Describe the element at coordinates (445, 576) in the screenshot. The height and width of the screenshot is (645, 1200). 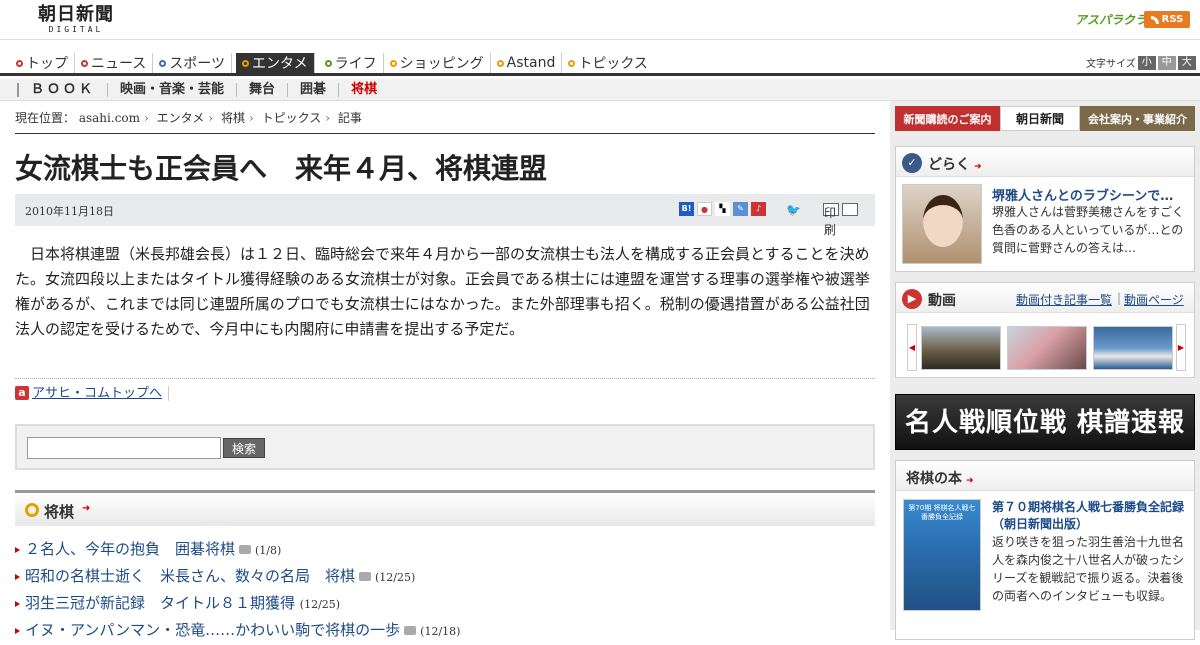
I see `list-item: 昭和の名棋士逝く 米長さん、数々の名局 将棋 (12/25)` at that location.